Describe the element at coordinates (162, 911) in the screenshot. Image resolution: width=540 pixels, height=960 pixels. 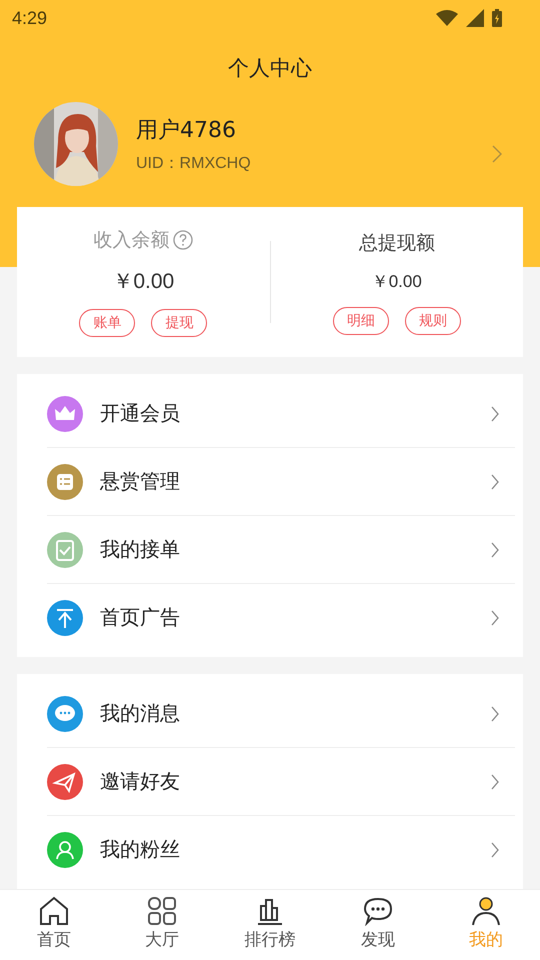
I see `grid-icon` at that location.